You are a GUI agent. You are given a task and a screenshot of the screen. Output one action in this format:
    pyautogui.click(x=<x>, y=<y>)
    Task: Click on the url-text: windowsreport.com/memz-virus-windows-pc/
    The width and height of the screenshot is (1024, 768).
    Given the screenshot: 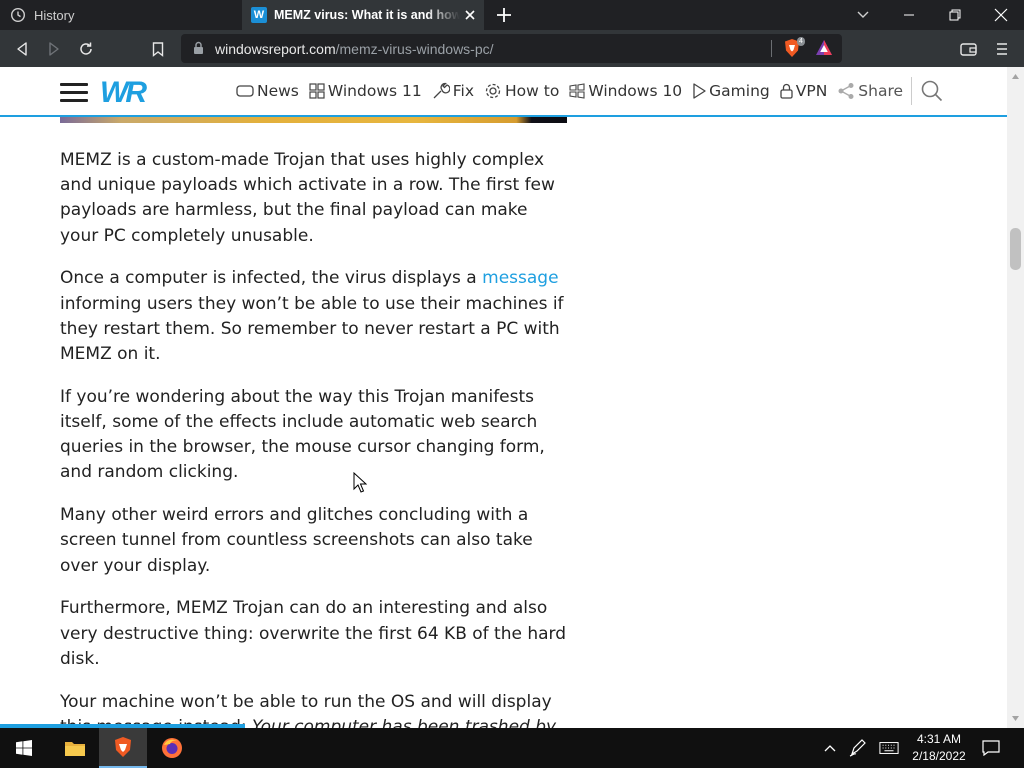 What is the action you would take?
    pyautogui.click(x=354, y=49)
    